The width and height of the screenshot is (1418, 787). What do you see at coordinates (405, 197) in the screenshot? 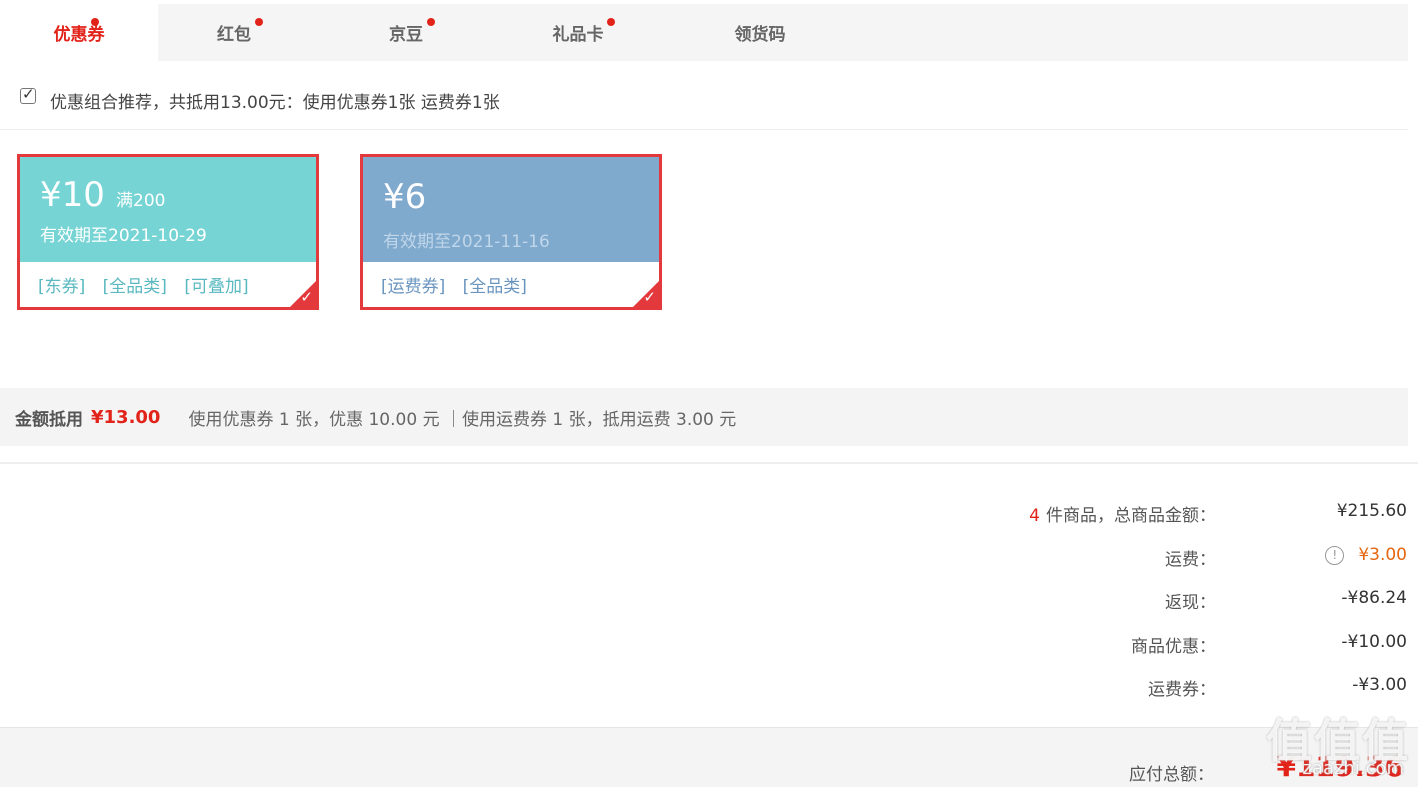
I see `coupon-amount: ¥6` at bounding box center [405, 197].